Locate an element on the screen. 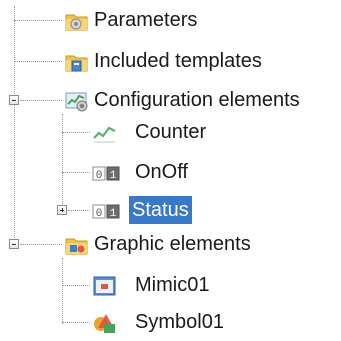 The height and width of the screenshot is (341, 341). tree-item-included-templates: Included templates is located at coordinates (170, 61).